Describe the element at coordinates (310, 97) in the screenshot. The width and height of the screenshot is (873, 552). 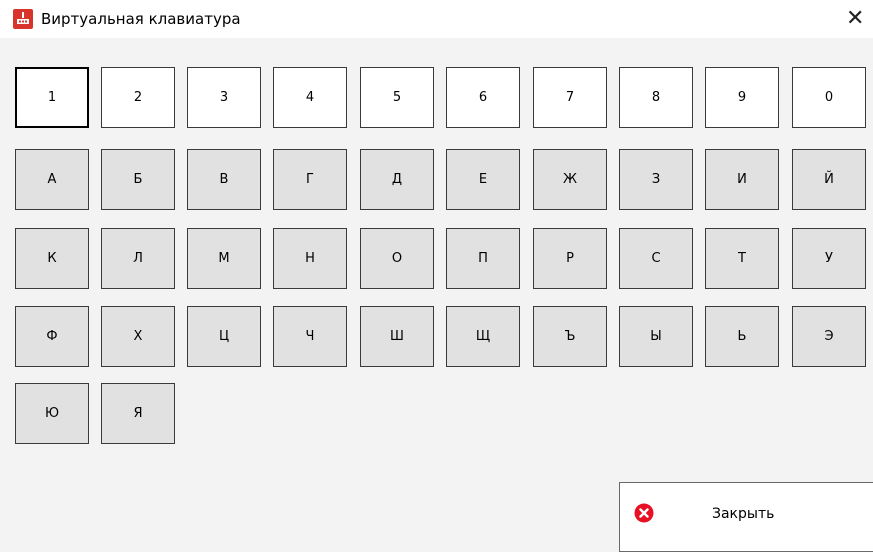
I see `key-digits-3: 4` at that location.